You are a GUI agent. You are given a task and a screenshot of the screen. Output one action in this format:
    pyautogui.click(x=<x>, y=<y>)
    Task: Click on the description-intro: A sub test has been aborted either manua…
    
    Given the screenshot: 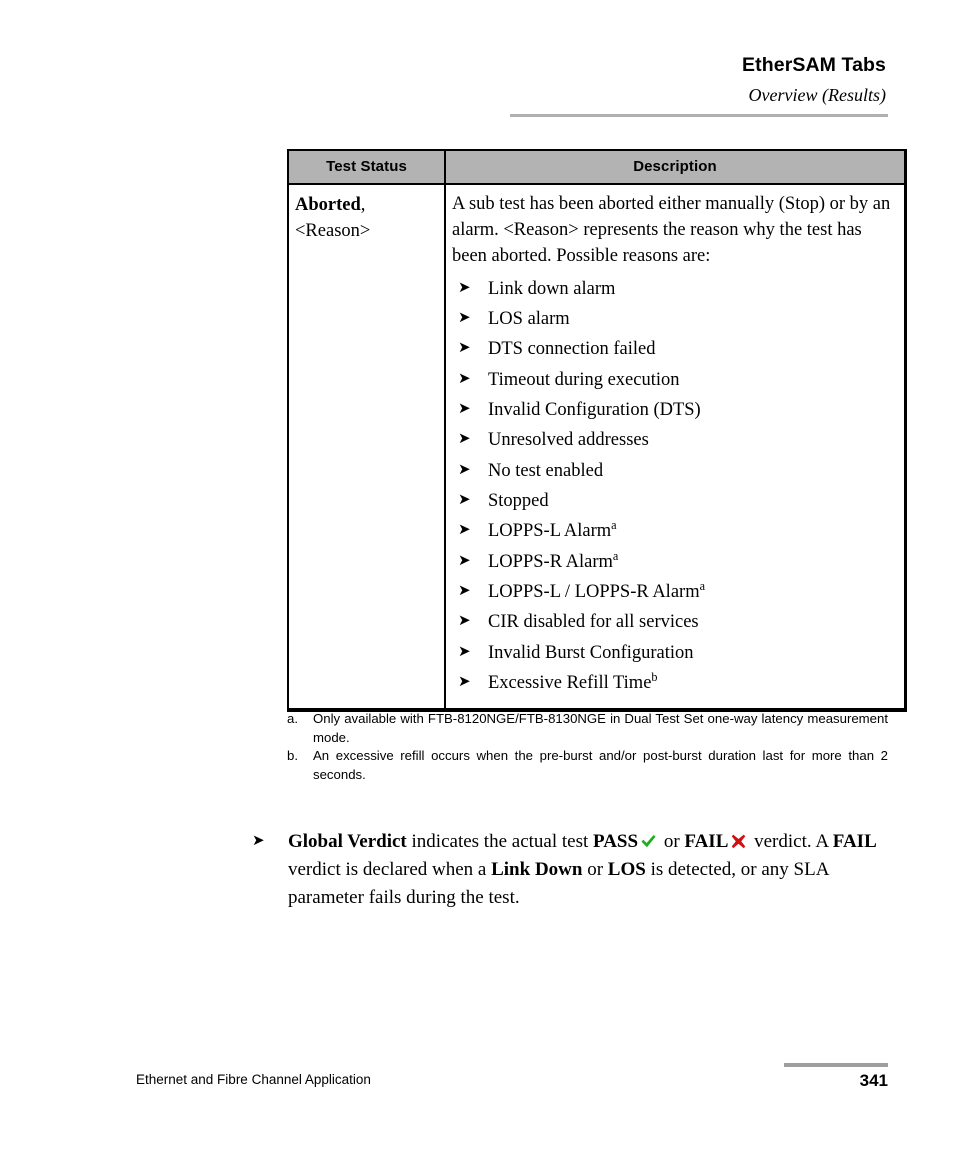 What is the action you would take?
    pyautogui.click(x=671, y=230)
    